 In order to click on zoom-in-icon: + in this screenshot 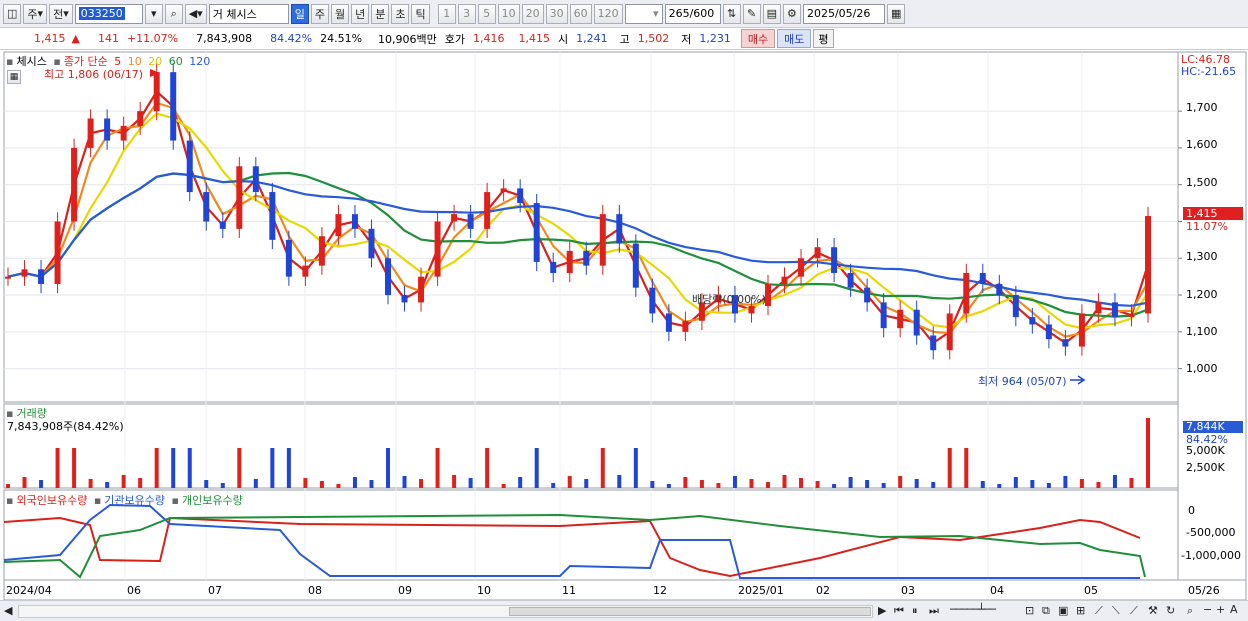, I will do `click(1220, 609)`.